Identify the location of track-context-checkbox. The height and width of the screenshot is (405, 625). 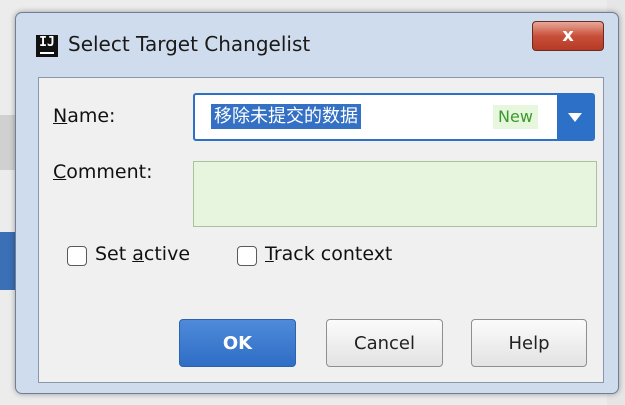
(247, 256).